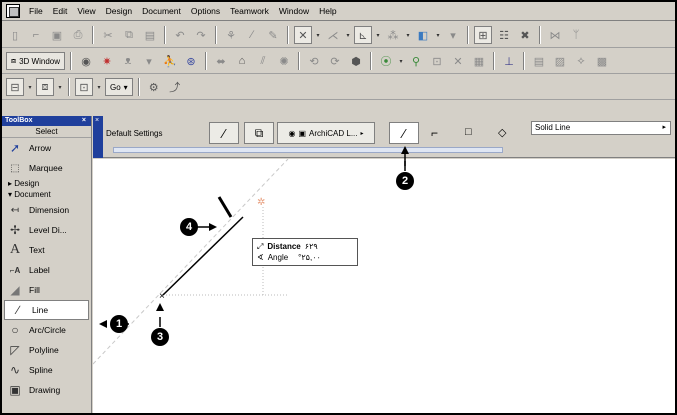 The image size is (677, 415). What do you see at coordinates (309, 257) in the screenshot?
I see `angle-value: °۲۵,۰۰` at bounding box center [309, 257].